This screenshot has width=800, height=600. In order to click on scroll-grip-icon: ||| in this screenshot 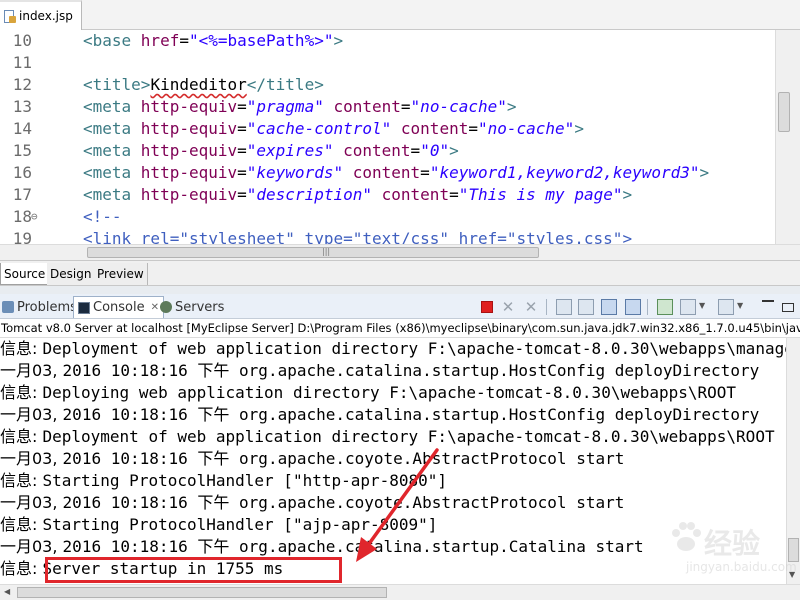, I will do `click(326, 251)`.